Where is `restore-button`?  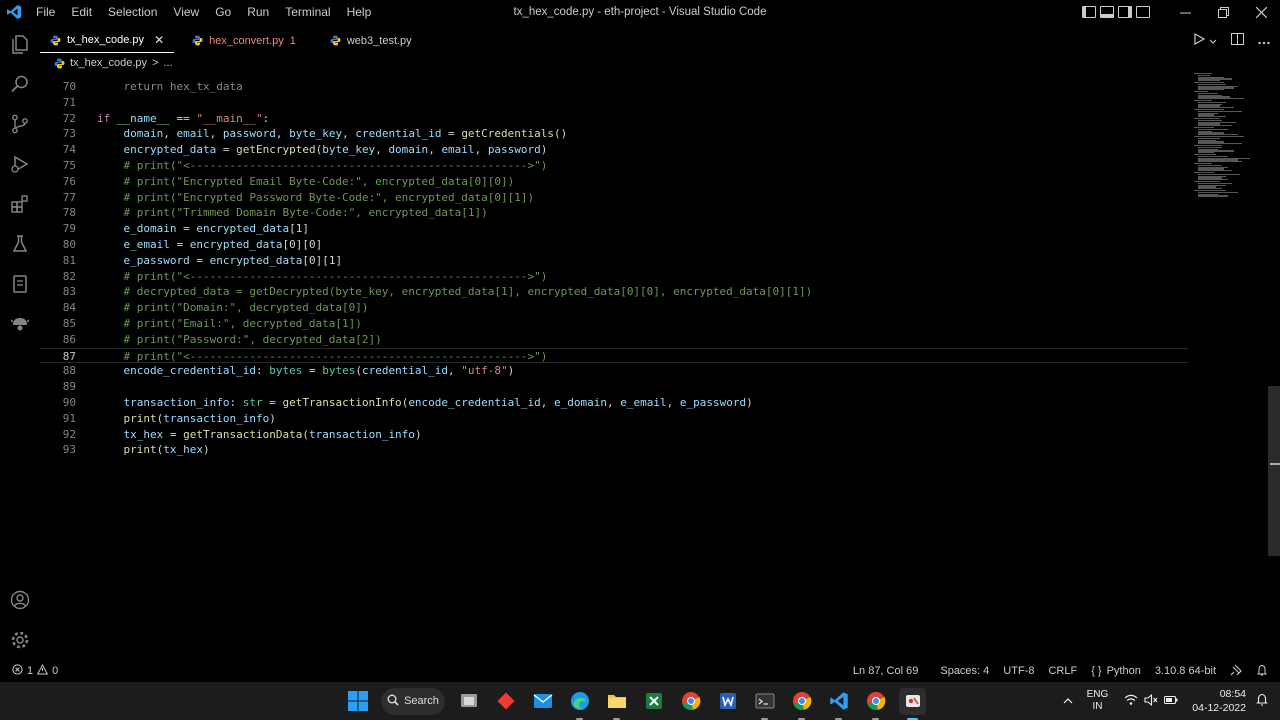
restore-button is located at coordinates (1223, 12).